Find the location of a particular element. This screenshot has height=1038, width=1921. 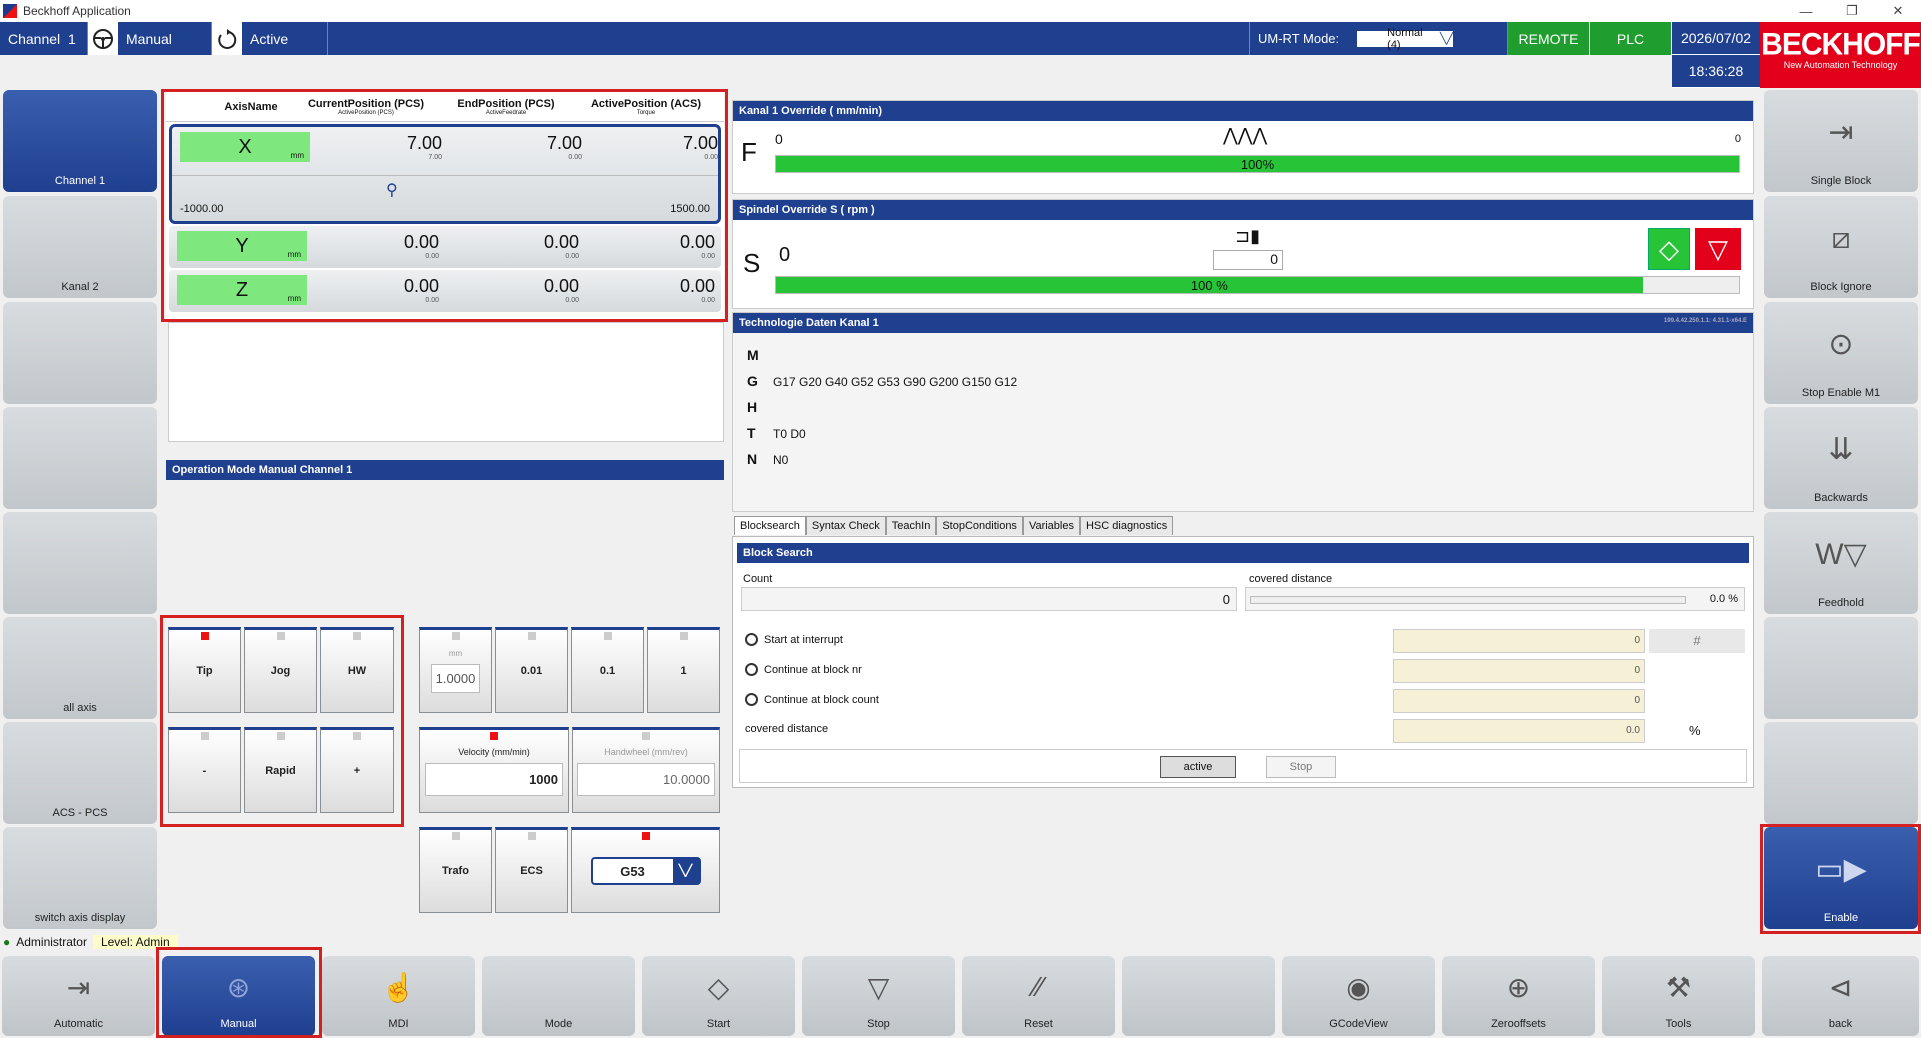

manual-button: ⊛ Manual is located at coordinates (238, 996).